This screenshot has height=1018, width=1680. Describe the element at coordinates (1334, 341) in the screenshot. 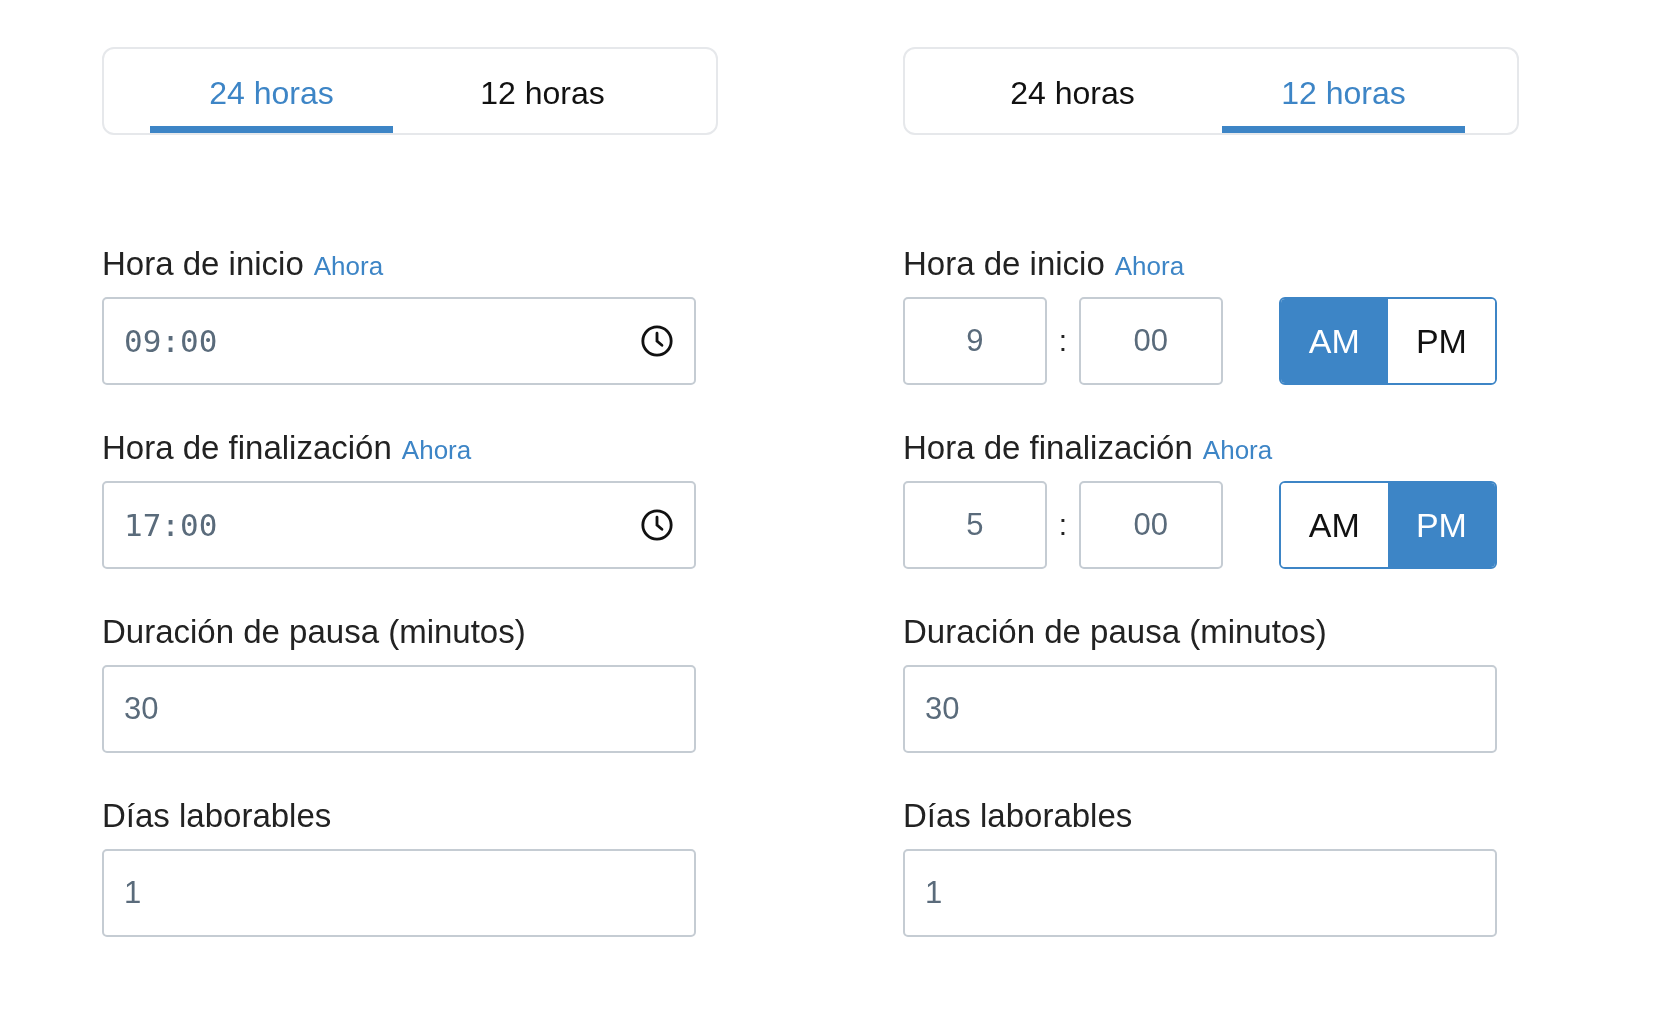

I see `period-option: AM` at that location.